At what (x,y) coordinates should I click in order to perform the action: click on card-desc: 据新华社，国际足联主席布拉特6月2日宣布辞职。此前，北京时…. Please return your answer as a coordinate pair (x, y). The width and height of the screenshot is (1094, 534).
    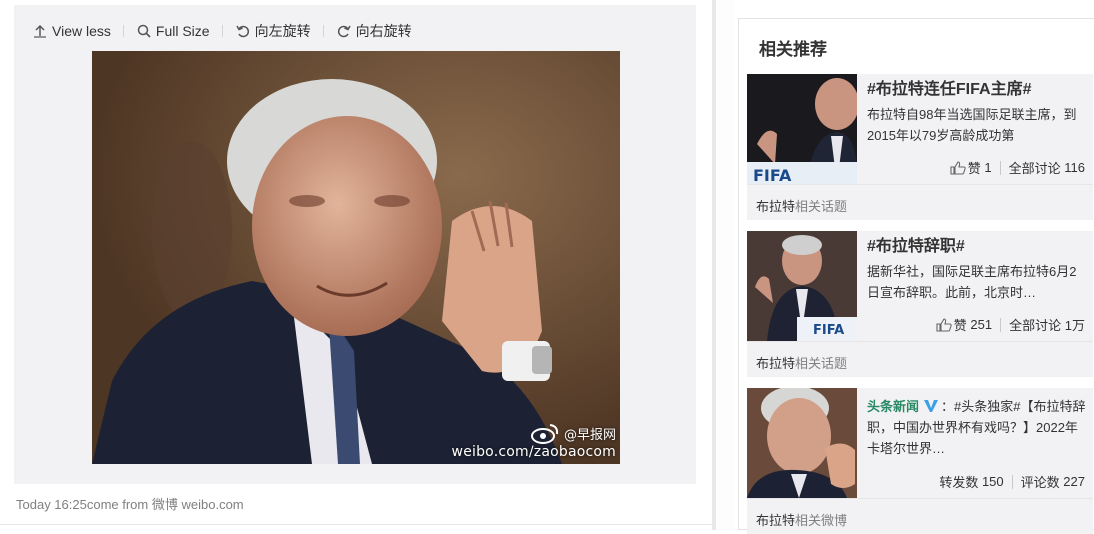
    Looking at the image, I should click on (972, 282).